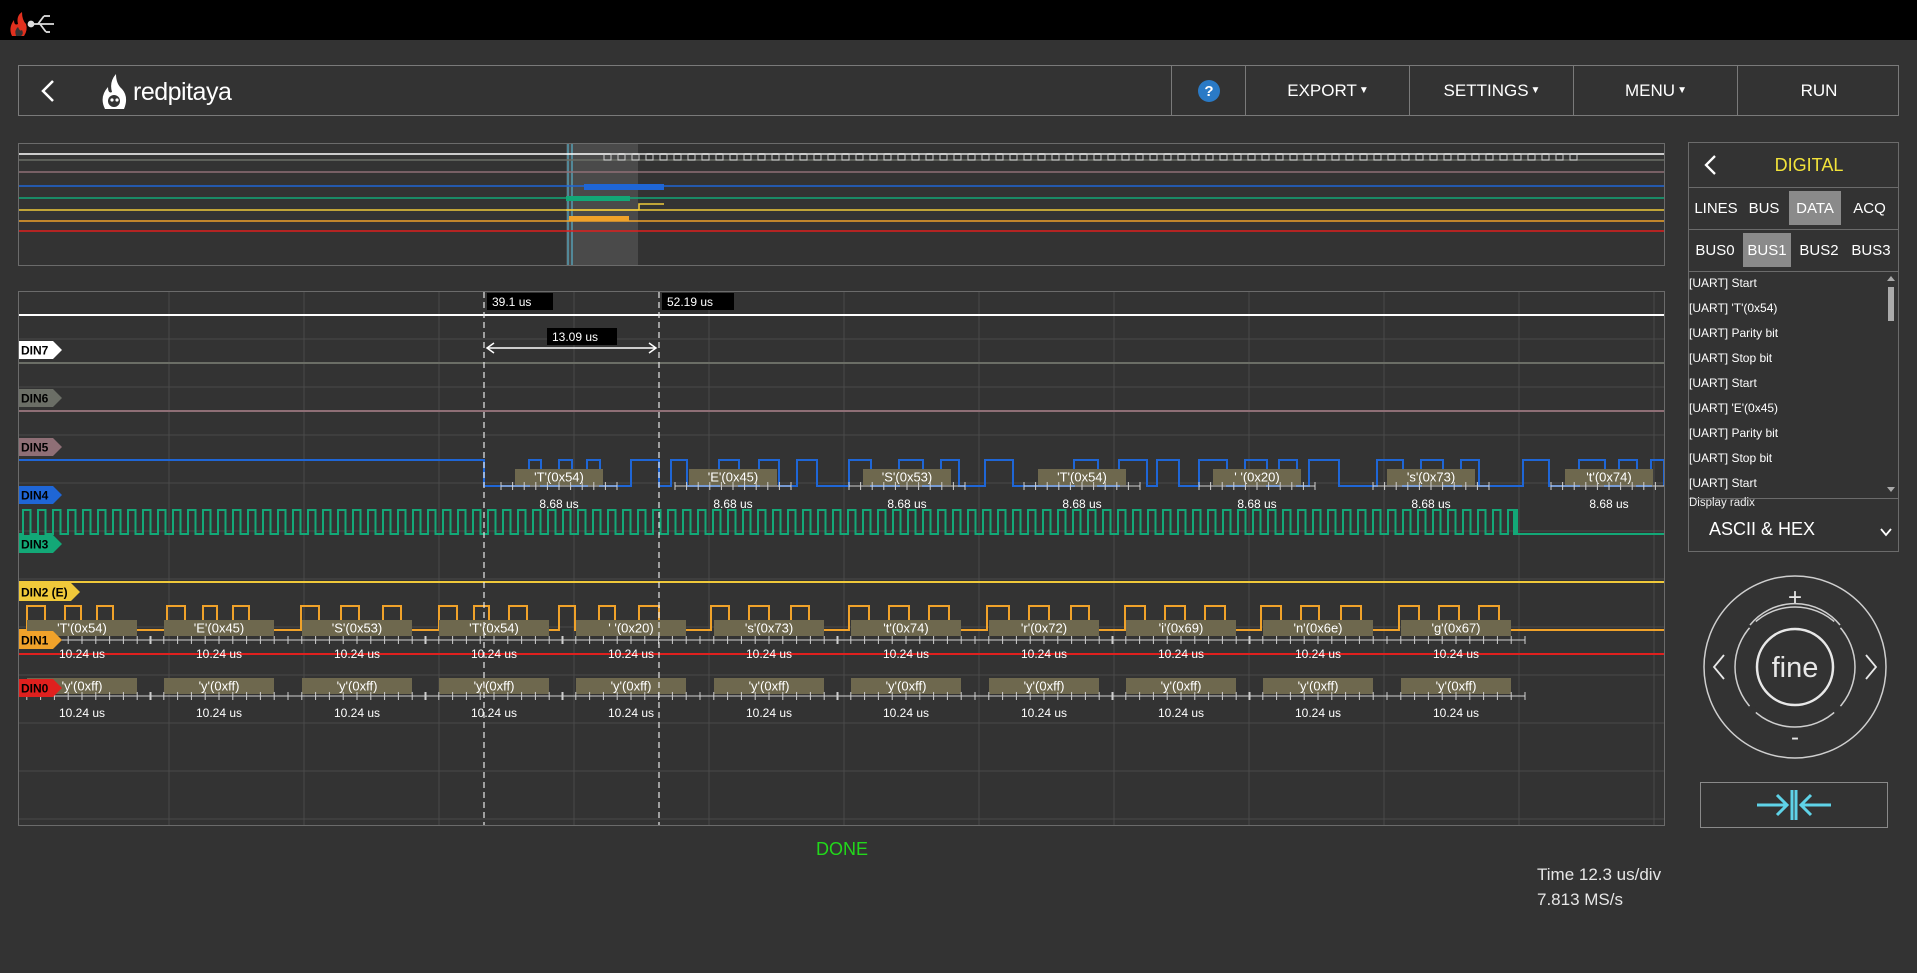 Image resolution: width=1917 pixels, height=973 pixels. I want to click on din1-decode-label: 'g'(0x67), so click(1455, 628).